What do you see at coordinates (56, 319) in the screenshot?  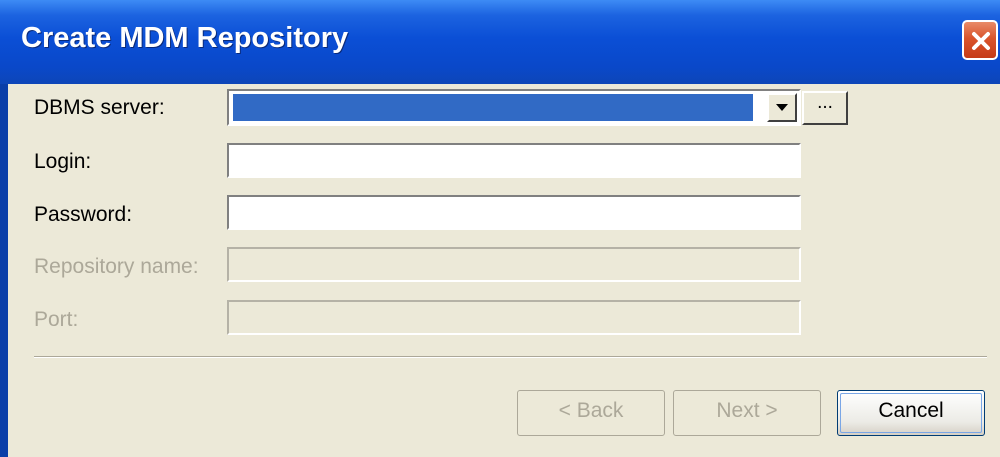 I see `port-label: Port:` at bounding box center [56, 319].